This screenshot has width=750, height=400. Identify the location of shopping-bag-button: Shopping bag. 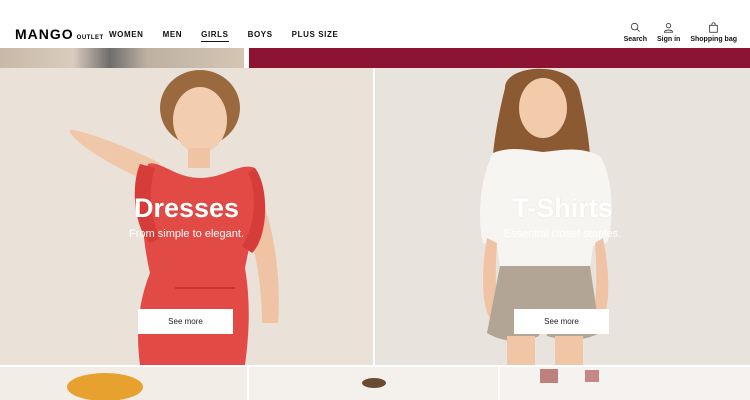
(713, 32).